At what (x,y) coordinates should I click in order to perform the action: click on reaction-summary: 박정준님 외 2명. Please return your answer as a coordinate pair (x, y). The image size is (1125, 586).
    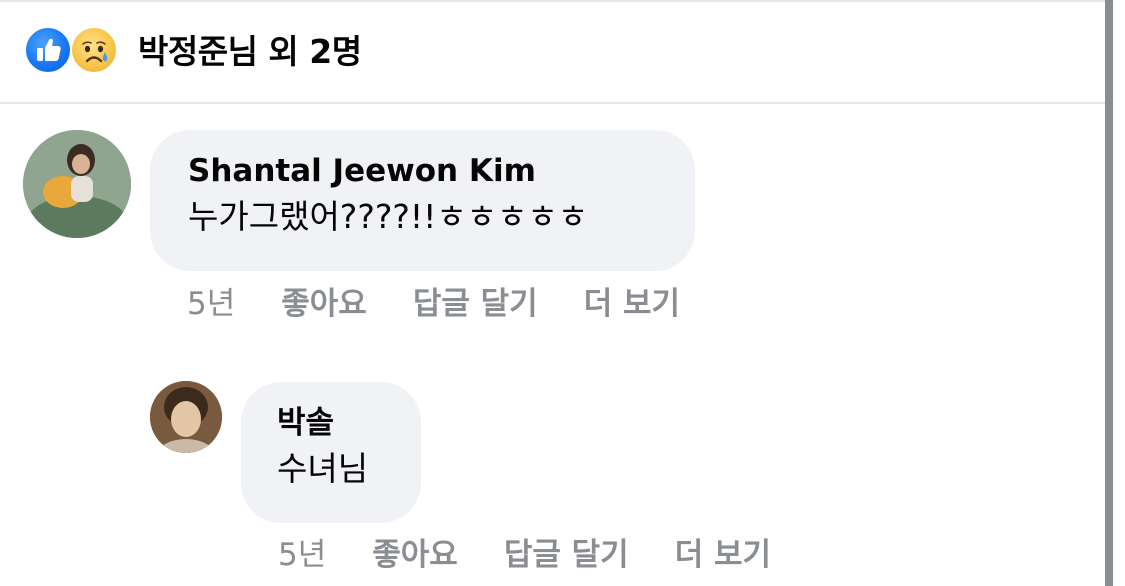
    Looking at the image, I should click on (250, 52).